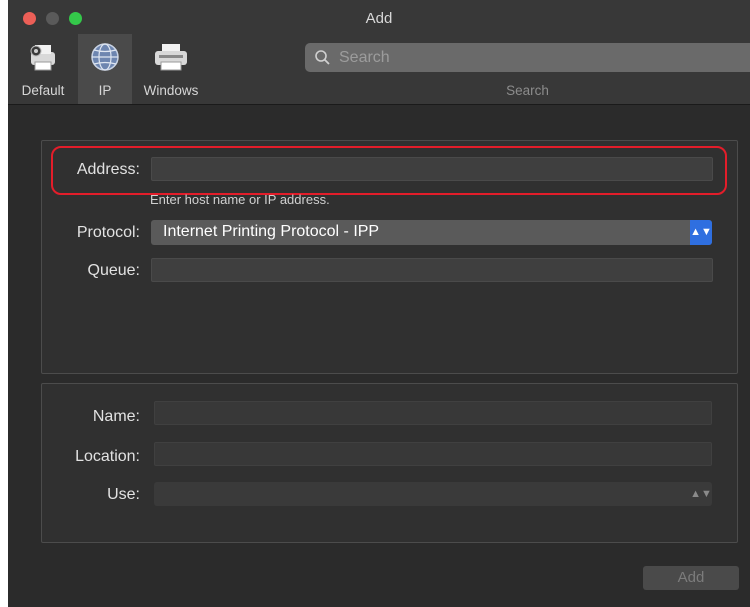  I want to click on toolbar-default-label: Default, so click(43, 90).